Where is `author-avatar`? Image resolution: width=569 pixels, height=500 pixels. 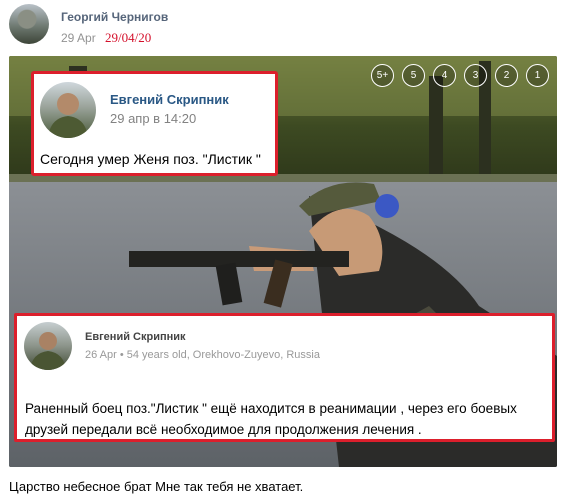
author-avatar is located at coordinates (29, 24).